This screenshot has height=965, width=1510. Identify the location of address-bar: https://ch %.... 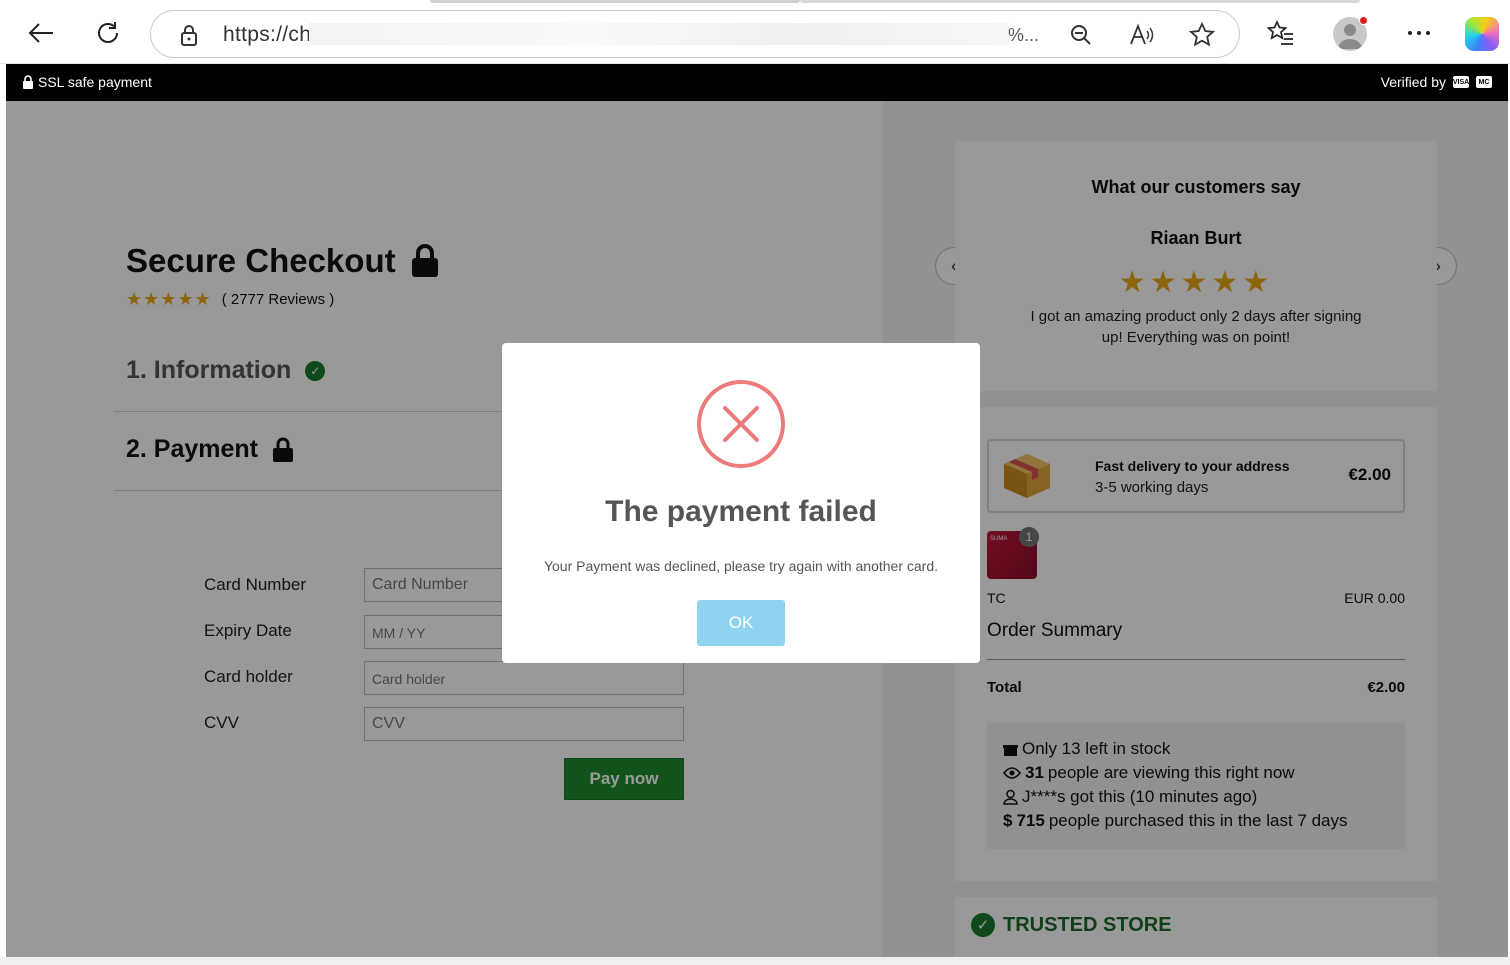
(695, 34).